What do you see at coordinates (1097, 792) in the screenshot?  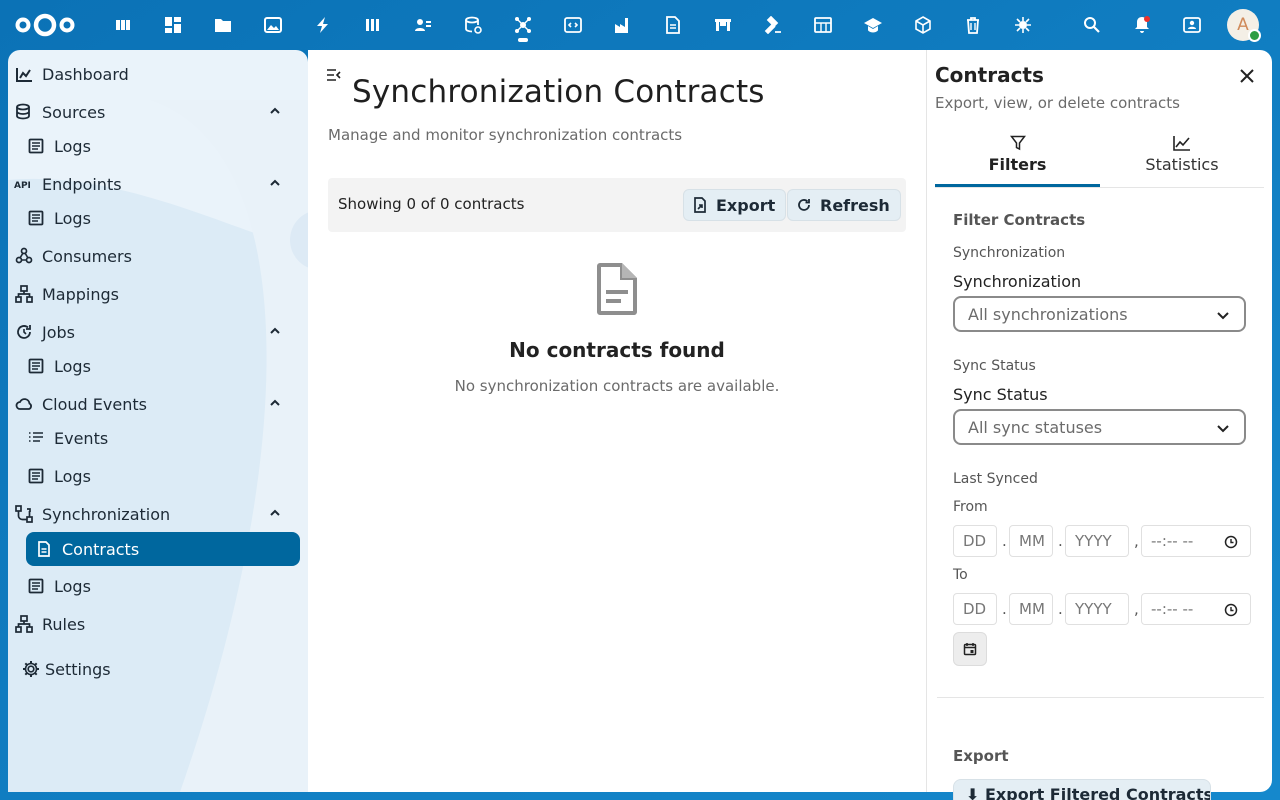 I see `export-filtered-label: Export Filtered Contracts` at bounding box center [1097, 792].